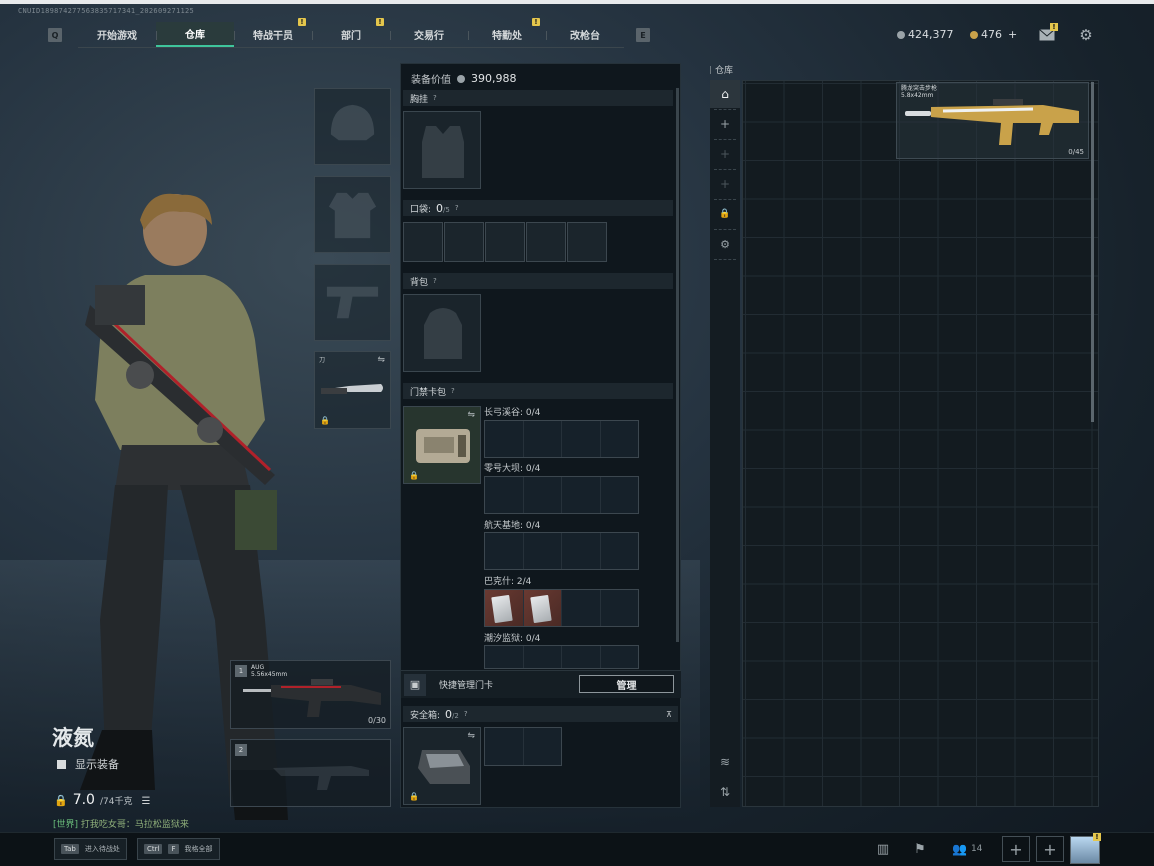  I want to click on keycard-row-dam, so click(561, 495).